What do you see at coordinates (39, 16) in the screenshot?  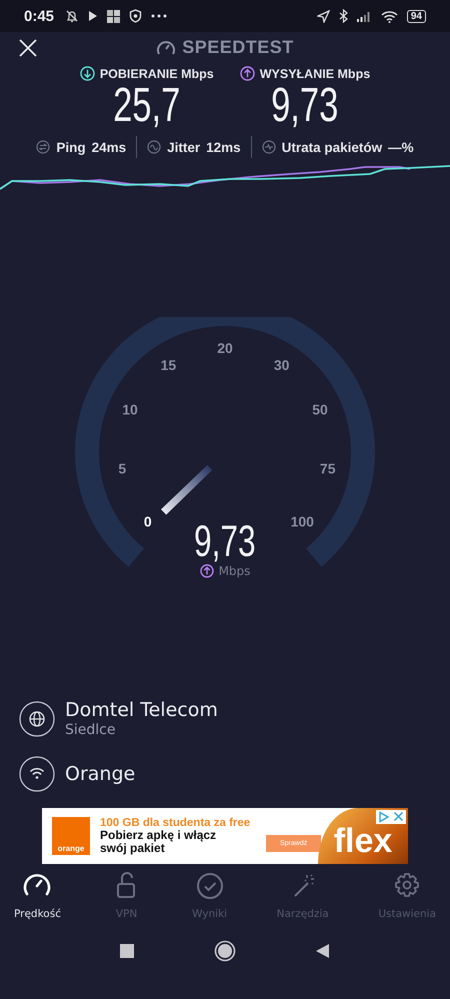 I see `clock: 0:45` at bounding box center [39, 16].